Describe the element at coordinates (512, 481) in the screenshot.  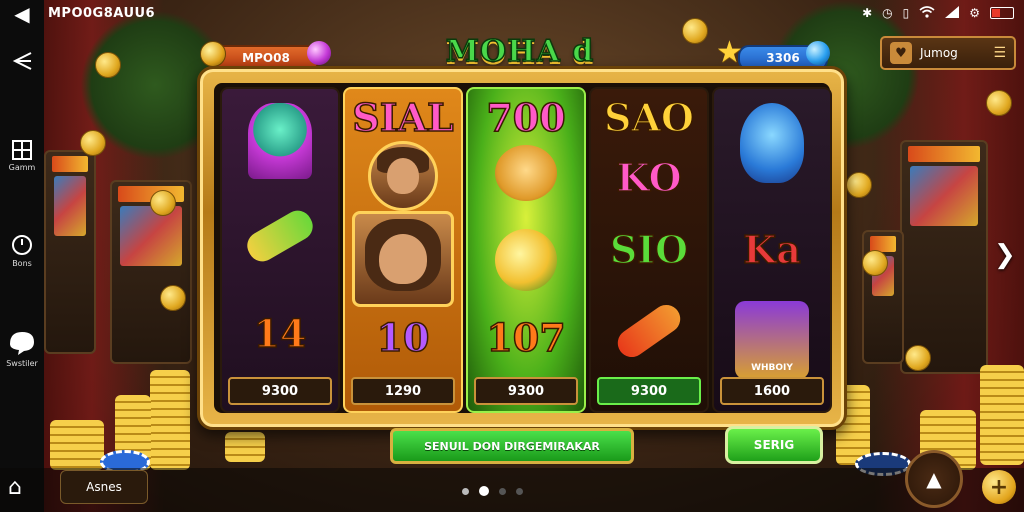
I see `bottom-bar: ⌂ Asnes ▲ +` at that location.